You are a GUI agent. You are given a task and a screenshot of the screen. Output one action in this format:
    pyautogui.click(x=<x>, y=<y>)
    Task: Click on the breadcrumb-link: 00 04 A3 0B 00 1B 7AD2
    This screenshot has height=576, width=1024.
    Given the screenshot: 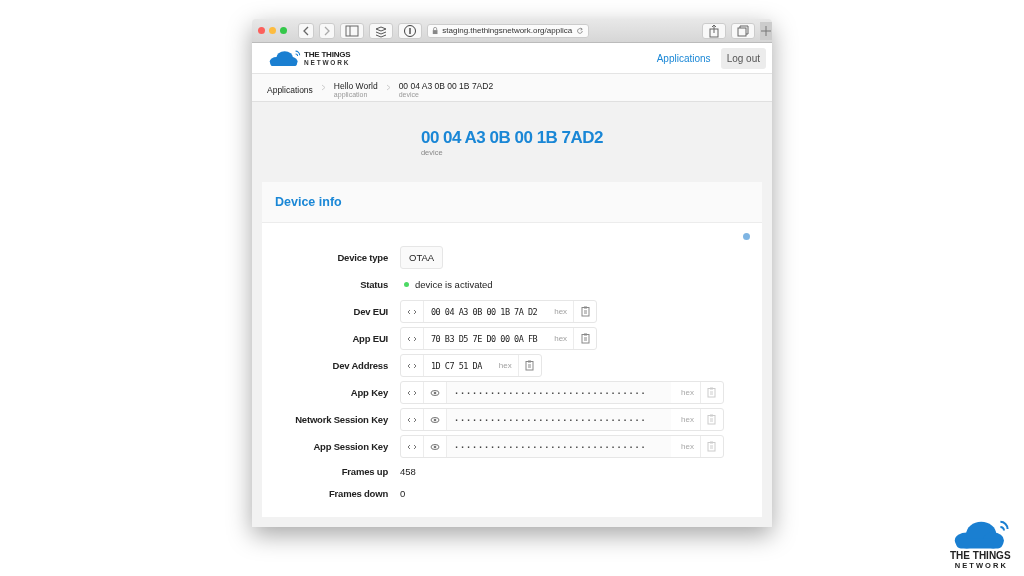 What is the action you would take?
    pyautogui.click(x=446, y=86)
    